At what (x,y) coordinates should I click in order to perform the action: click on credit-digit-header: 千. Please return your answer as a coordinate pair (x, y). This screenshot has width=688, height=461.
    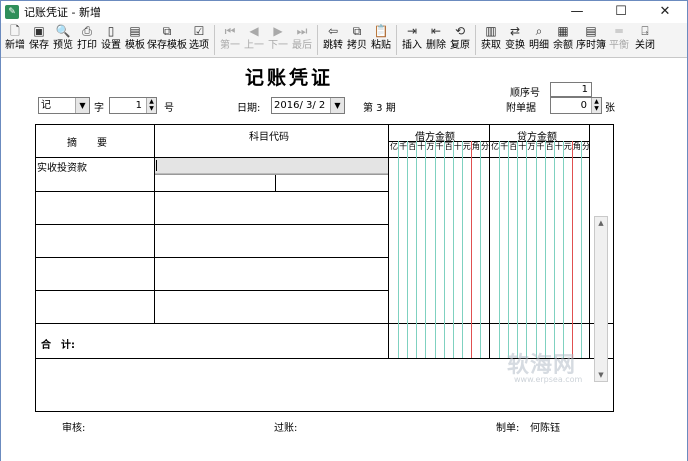
    Looking at the image, I should click on (540, 146).